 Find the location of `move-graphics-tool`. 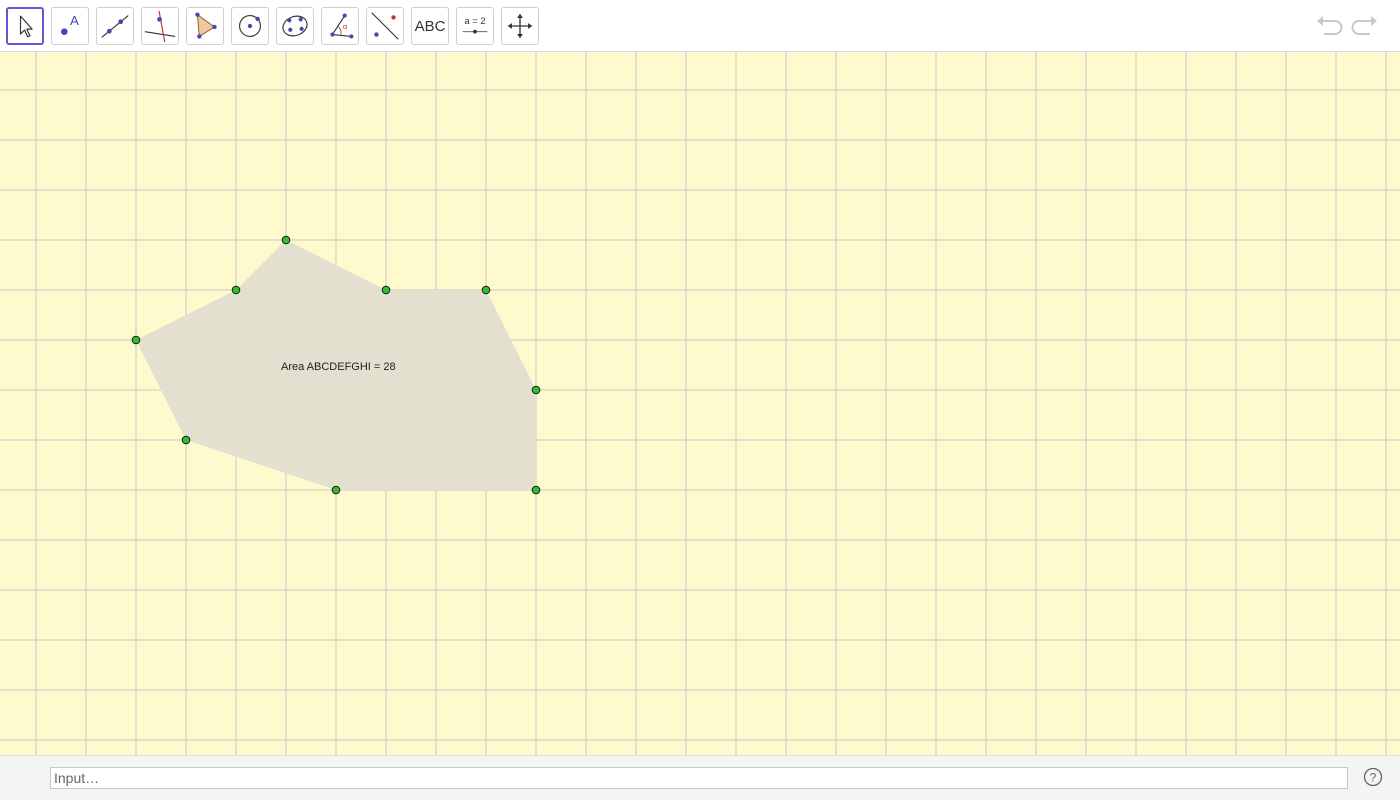

move-graphics-tool is located at coordinates (520, 26).